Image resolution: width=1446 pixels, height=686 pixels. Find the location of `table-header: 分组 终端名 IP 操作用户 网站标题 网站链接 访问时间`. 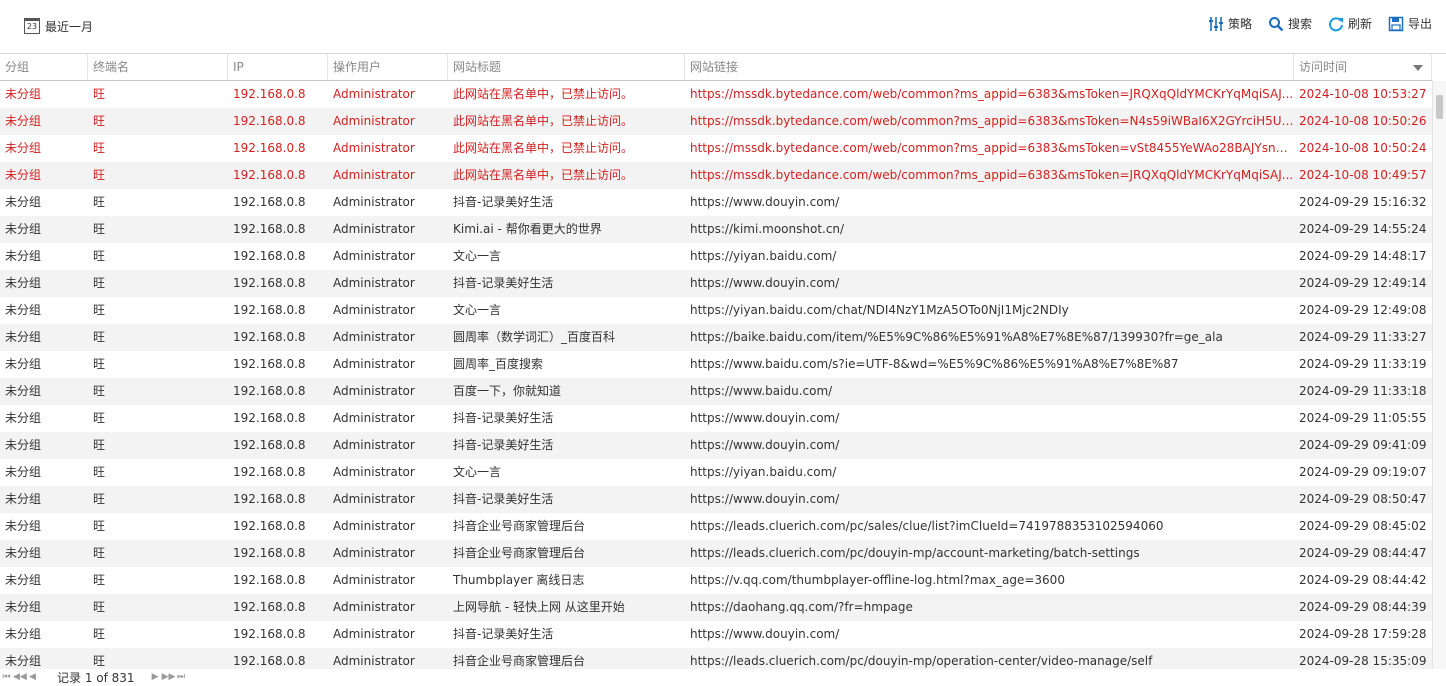

table-header: 分组 终端名 IP 操作用户 网站标题 网站链接 访问时间 is located at coordinates (716, 67).